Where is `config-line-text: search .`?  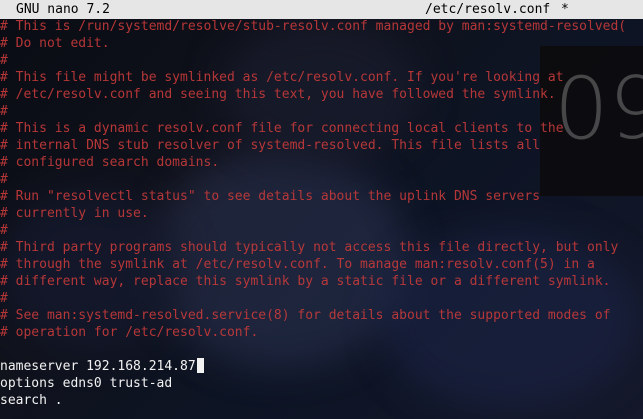 config-line-text: search . is located at coordinates (31, 400).